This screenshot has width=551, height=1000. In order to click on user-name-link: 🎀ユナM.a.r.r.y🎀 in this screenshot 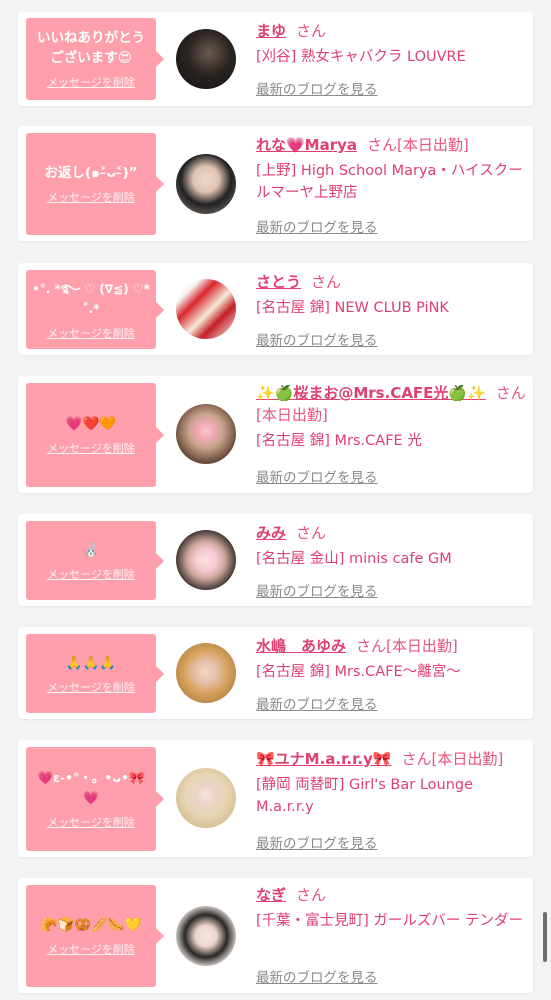, I will do `click(324, 759)`.